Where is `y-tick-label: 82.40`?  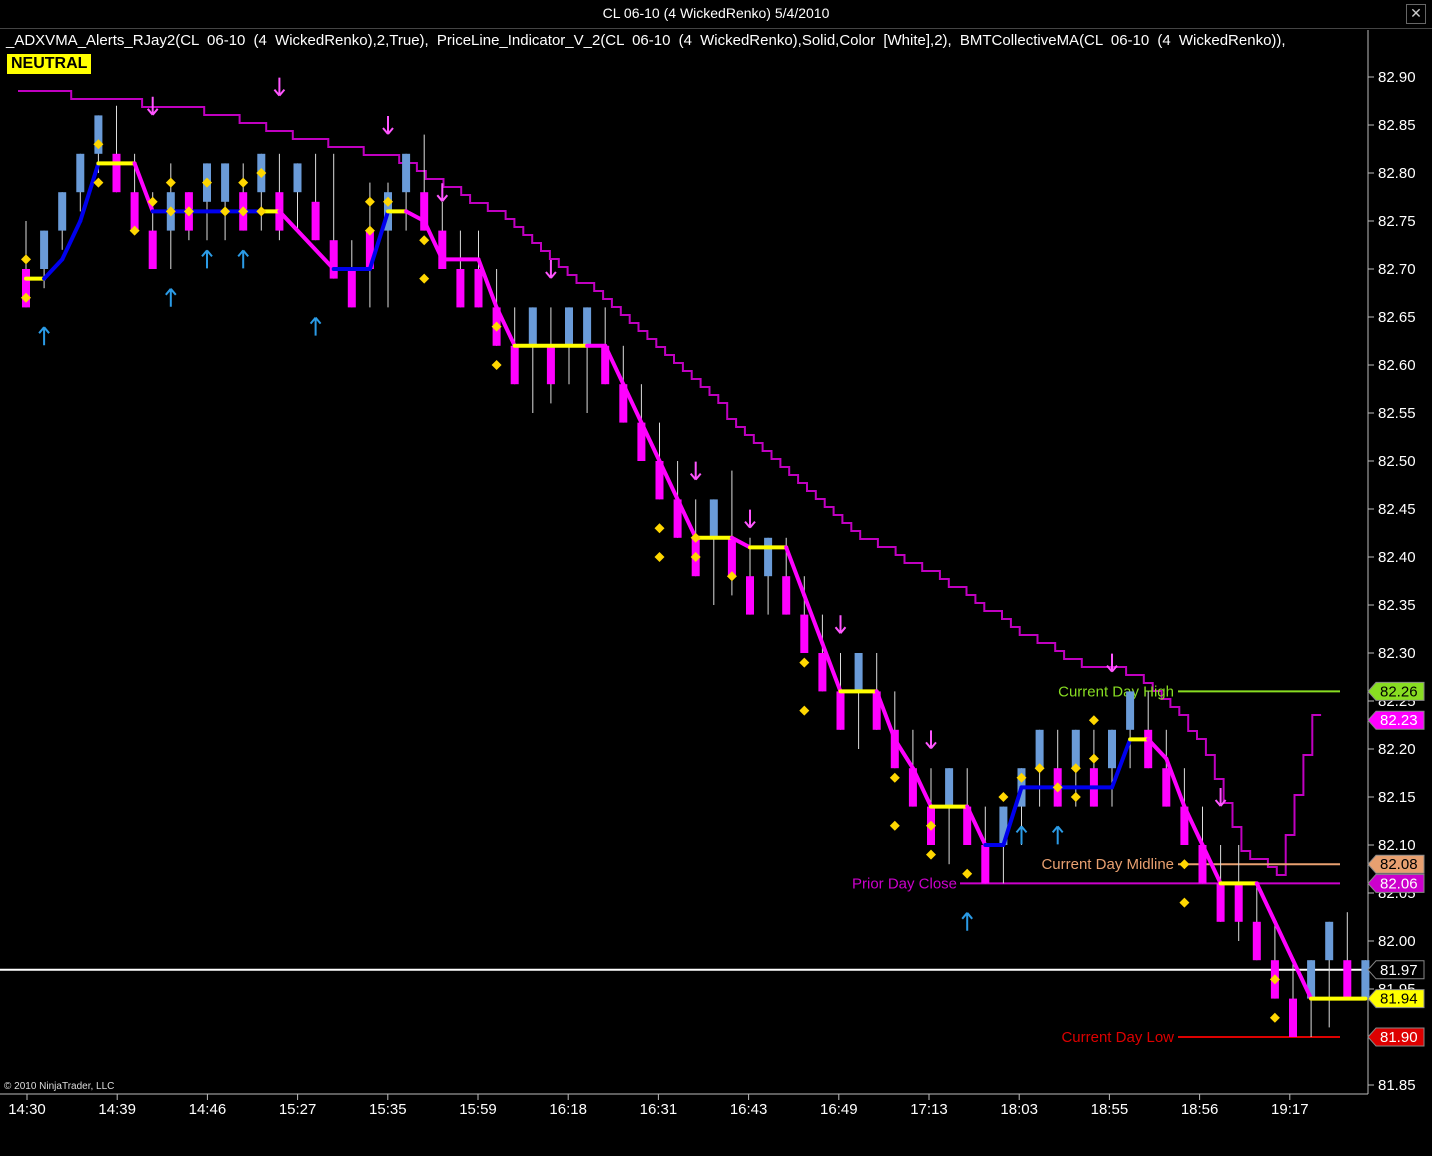
y-tick-label: 82.40 is located at coordinates (1397, 557).